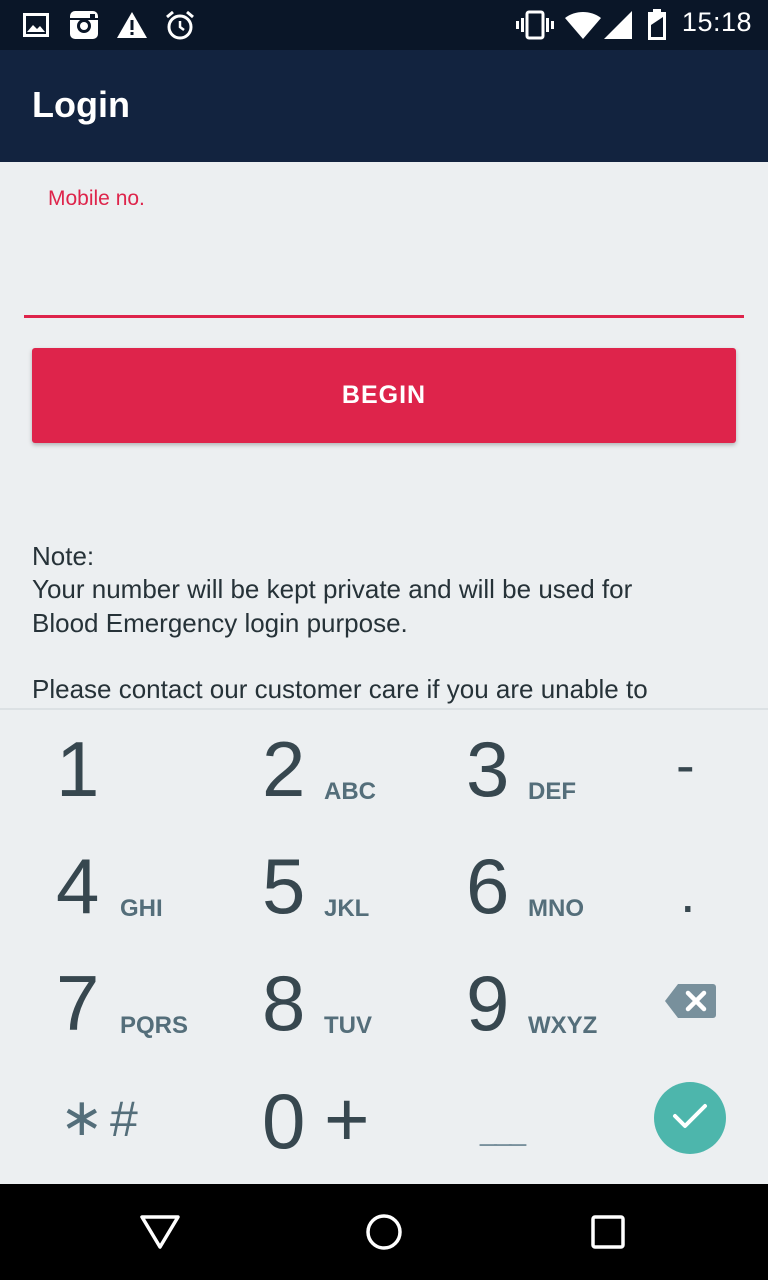 The height and width of the screenshot is (1280, 768). What do you see at coordinates (348, 1025) in the screenshot?
I see `key-letters: TUV` at bounding box center [348, 1025].